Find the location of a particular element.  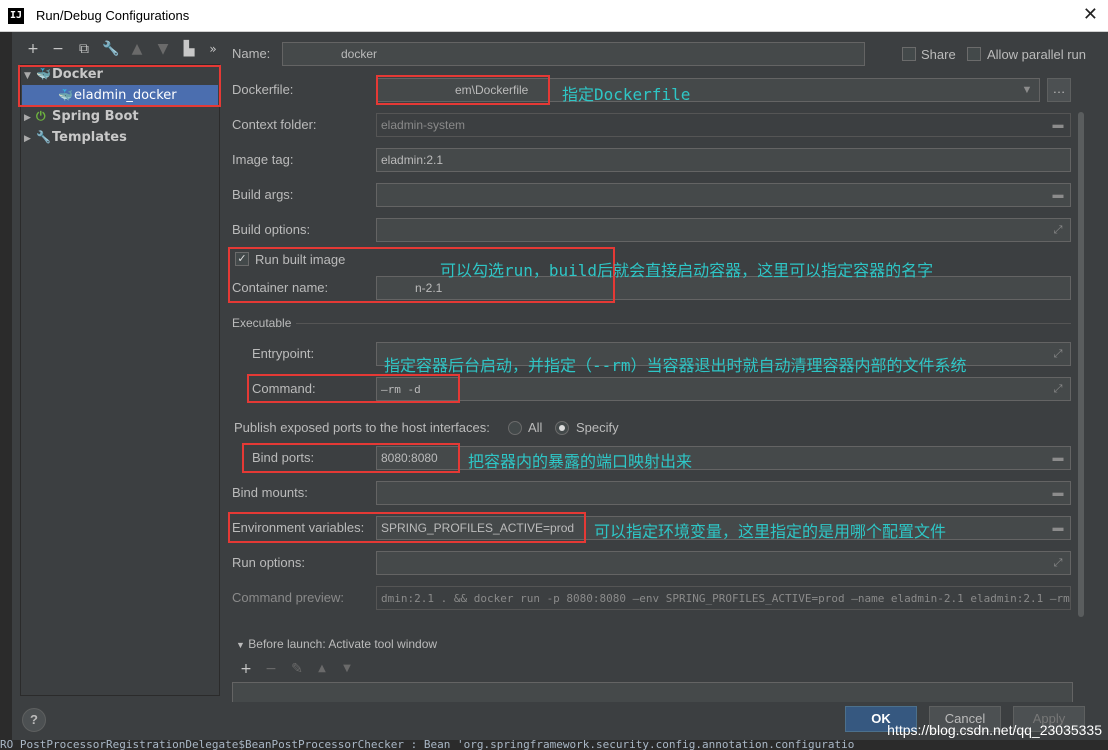

share-label: Share is located at coordinates (938, 54).